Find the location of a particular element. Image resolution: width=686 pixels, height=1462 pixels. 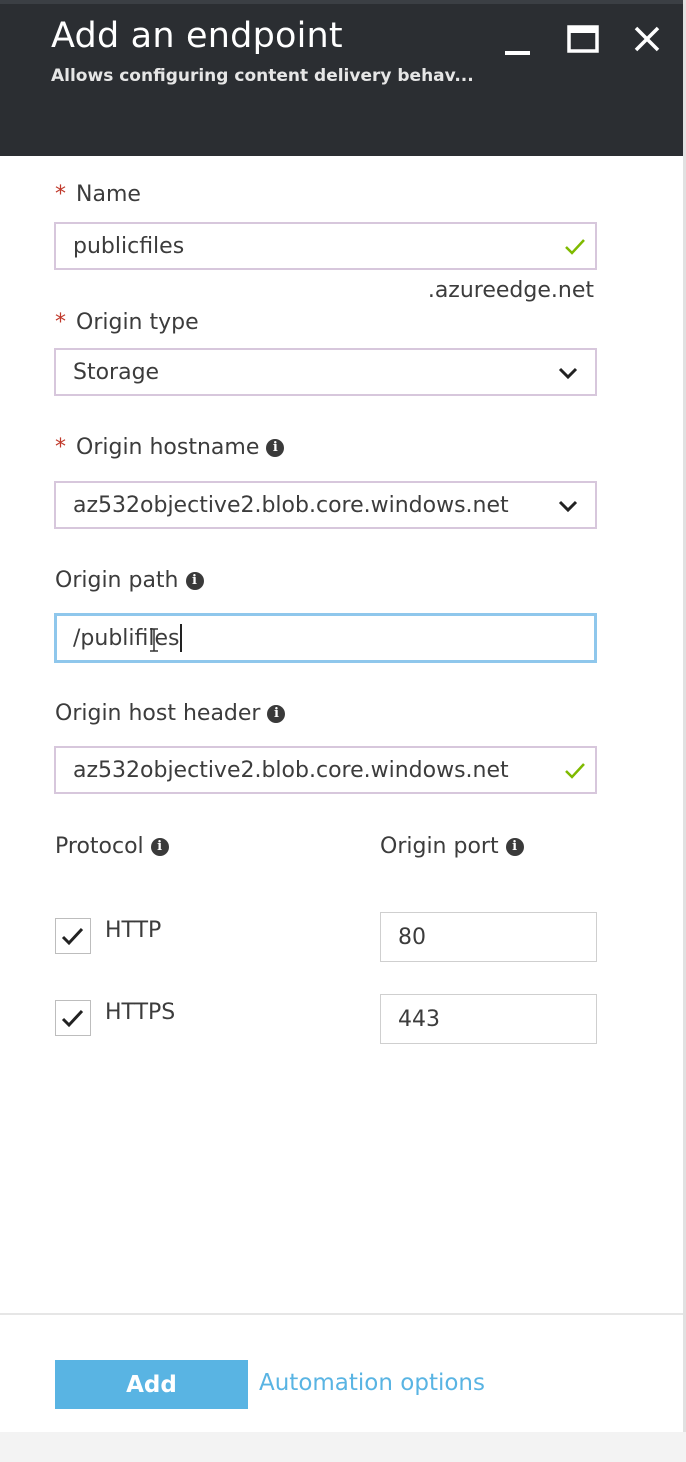

http-label: HTTP is located at coordinates (133, 930).